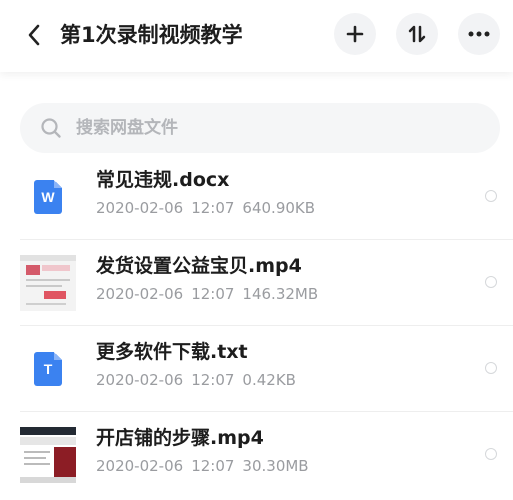 This screenshot has width=513, height=500. I want to click on file-meta: 2020-02-06 12:07 0.42KB, so click(200, 380).